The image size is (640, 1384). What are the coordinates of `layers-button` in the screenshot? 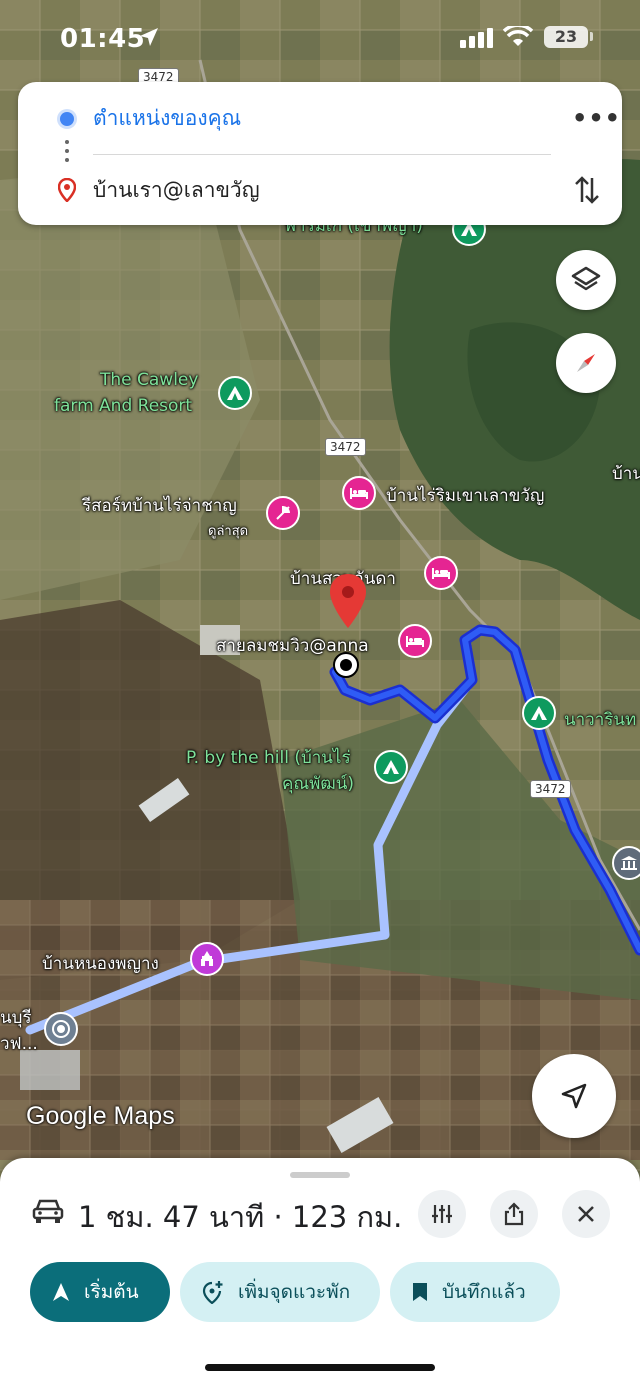 It's located at (586, 280).